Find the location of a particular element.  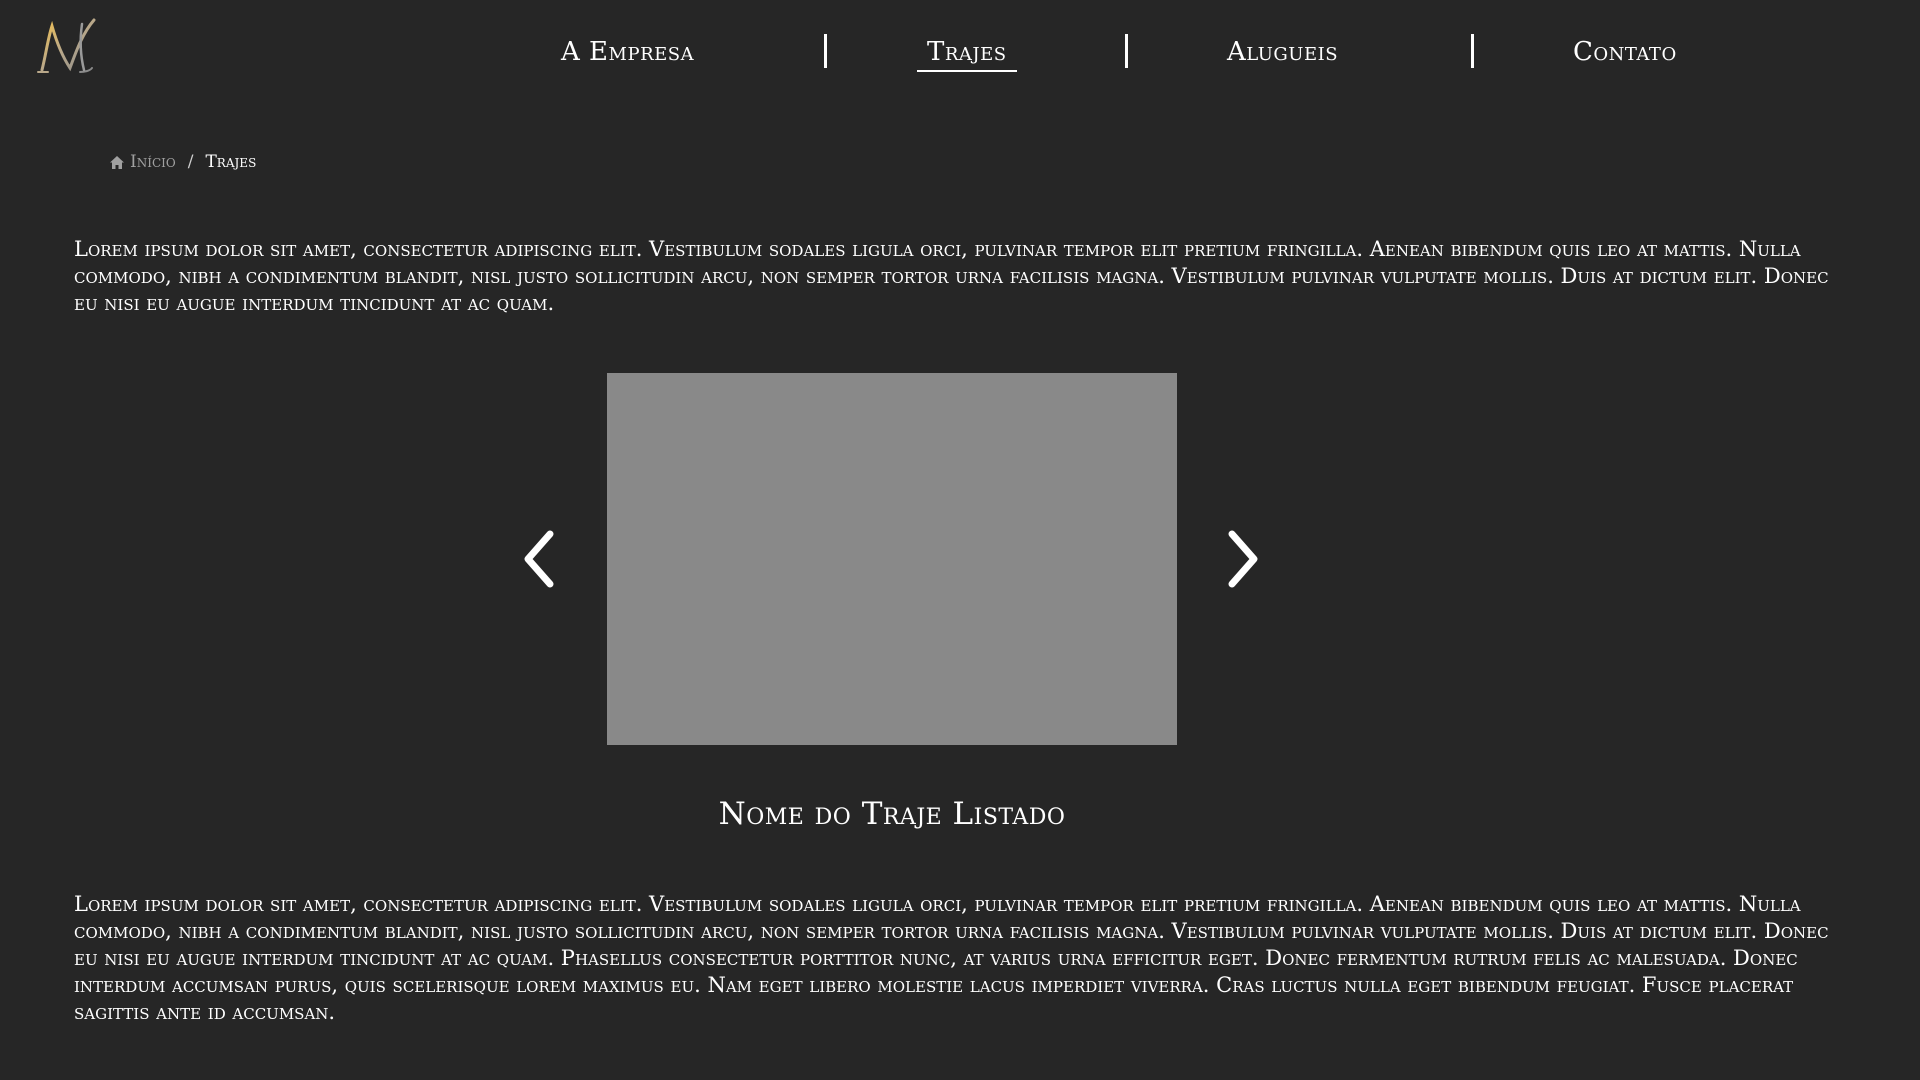

breadcrumb-home: Início is located at coordinates (143, 162).